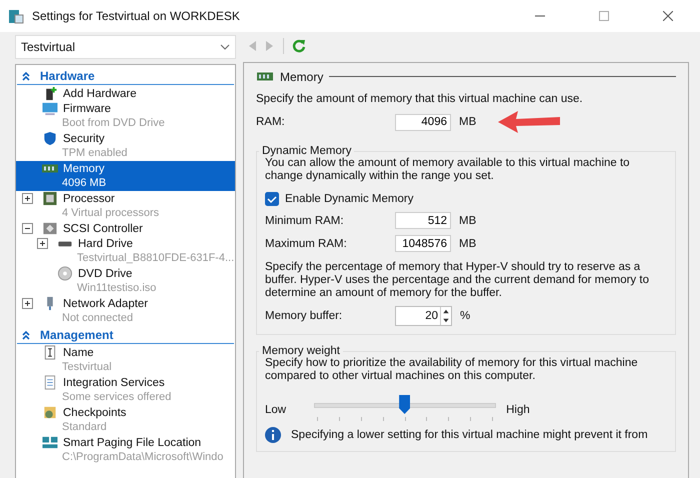  What do you see at coordinates (94, 153) in the screenshot?
I see `item-detail: TPM enabled` at bounding box center [94, 153].